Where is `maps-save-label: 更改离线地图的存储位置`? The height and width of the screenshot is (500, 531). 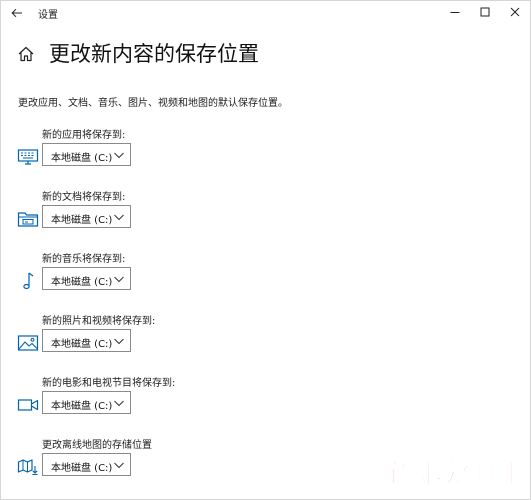 maps-save-label: 更改离线地图的存储位置 is located at coordinates (97, 445).